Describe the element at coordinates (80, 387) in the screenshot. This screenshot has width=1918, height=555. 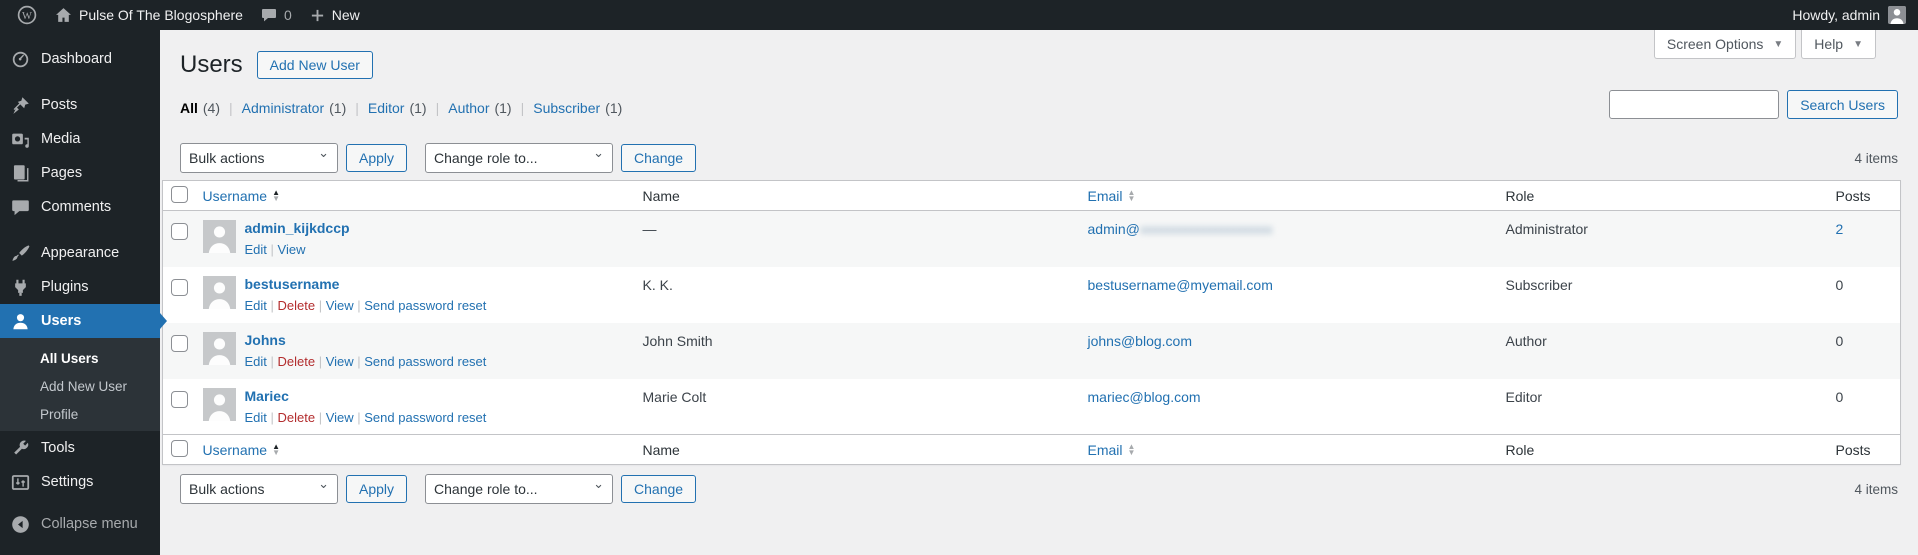
I see `submenu-add-new-user: Add New User` at that location.